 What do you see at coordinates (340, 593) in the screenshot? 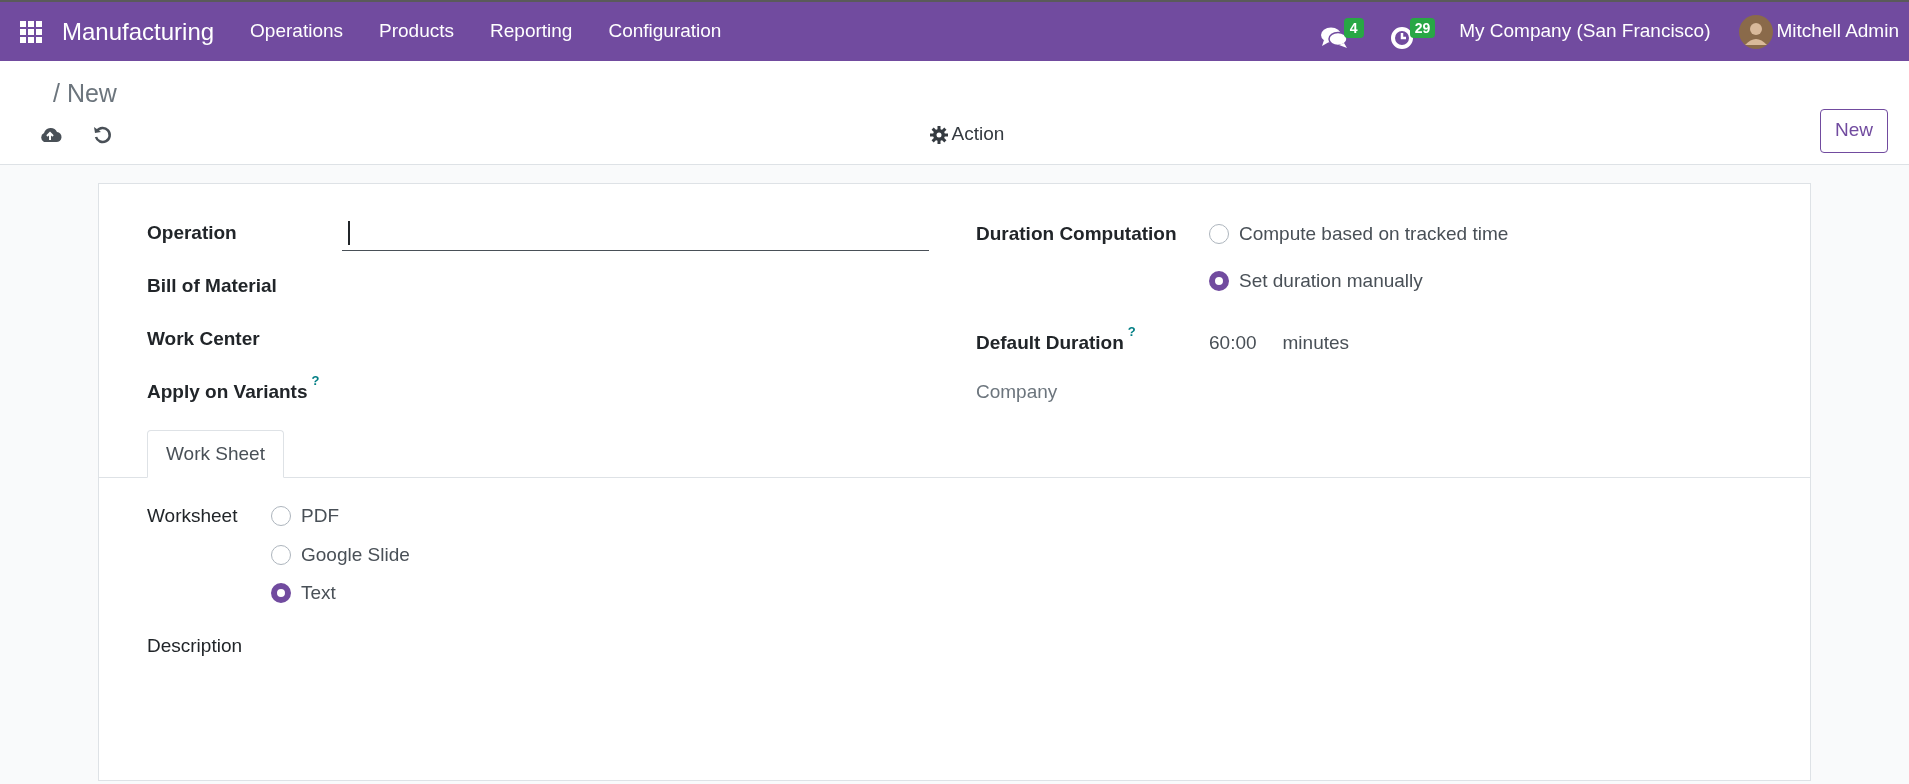
I see `radio-option: Text` at bounding box center [340, 593].